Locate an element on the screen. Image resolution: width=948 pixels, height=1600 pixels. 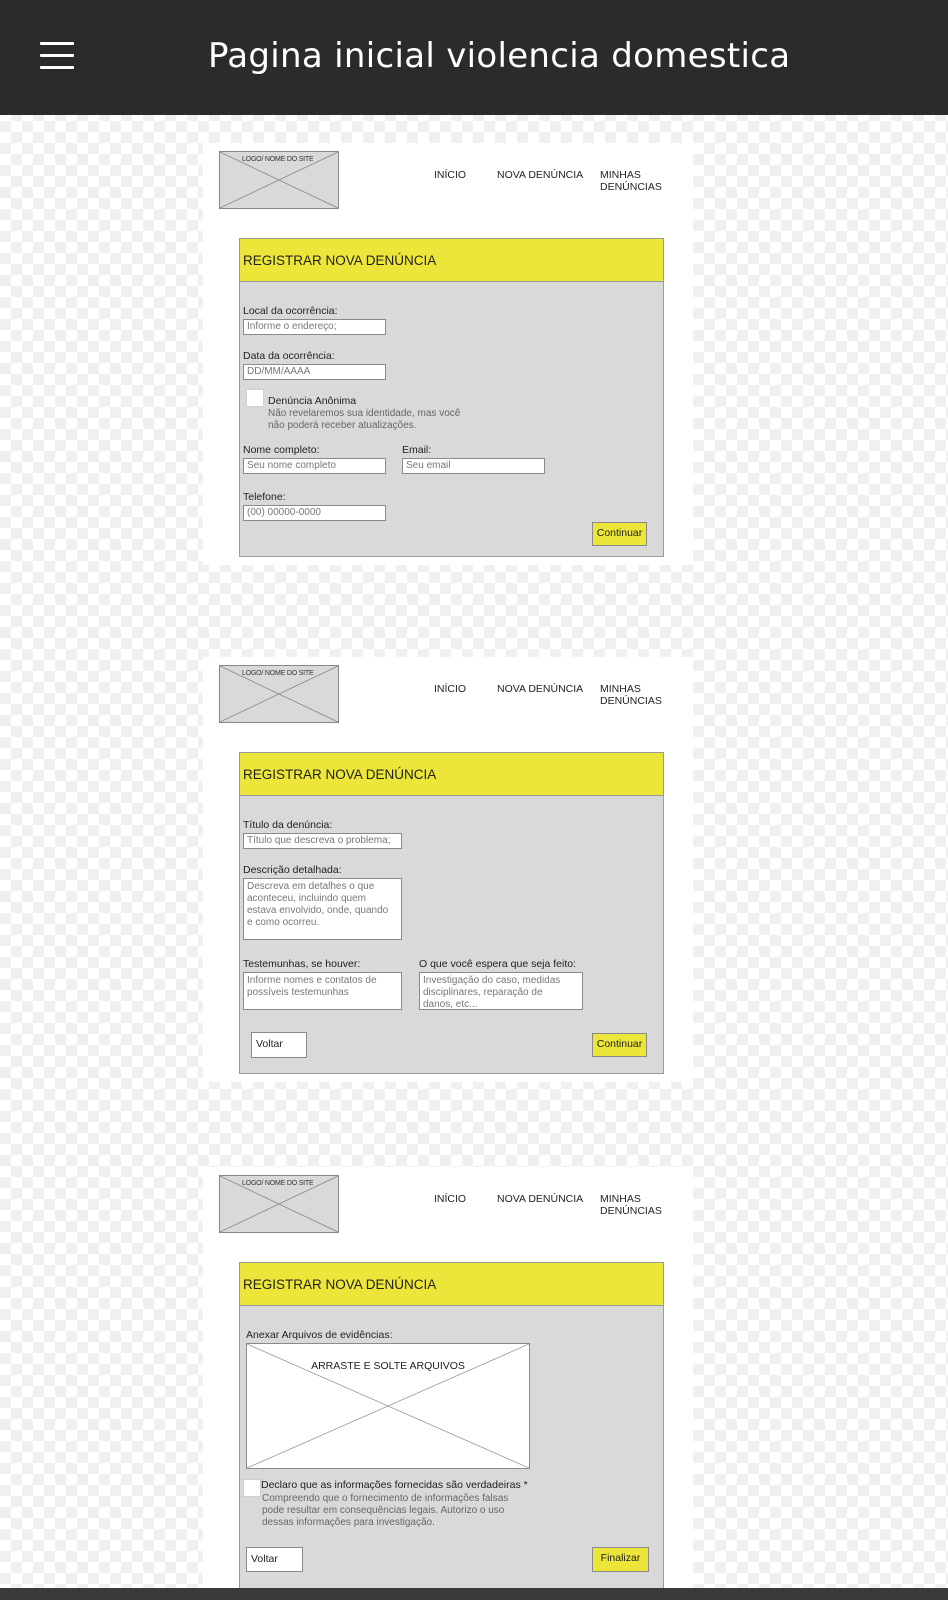
declaration-checkbox is located at coordinates (252, 1488).